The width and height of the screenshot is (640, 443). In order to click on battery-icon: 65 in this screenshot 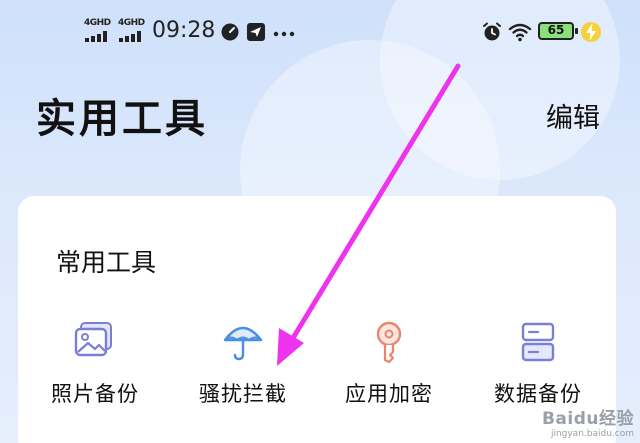, I will do `click(558, 31)`.